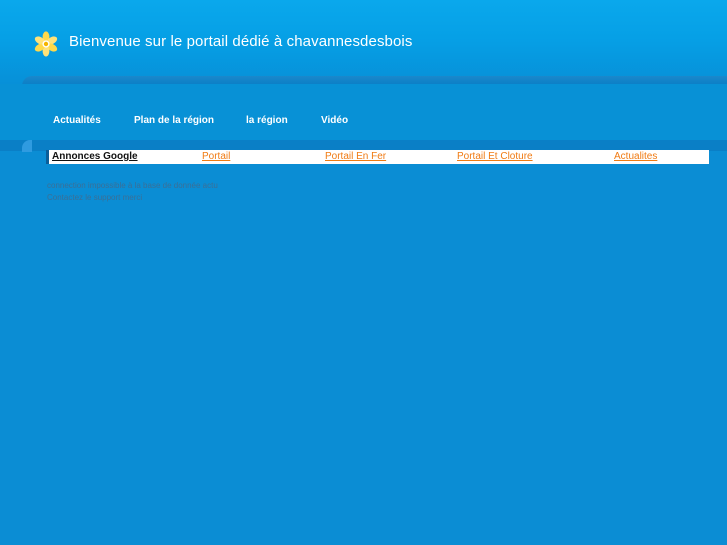 This screenshot has height=545, width=727. Describe the element at coordinates (47, 157) in the screenshot. I see `ad-bar-edge` at that location.